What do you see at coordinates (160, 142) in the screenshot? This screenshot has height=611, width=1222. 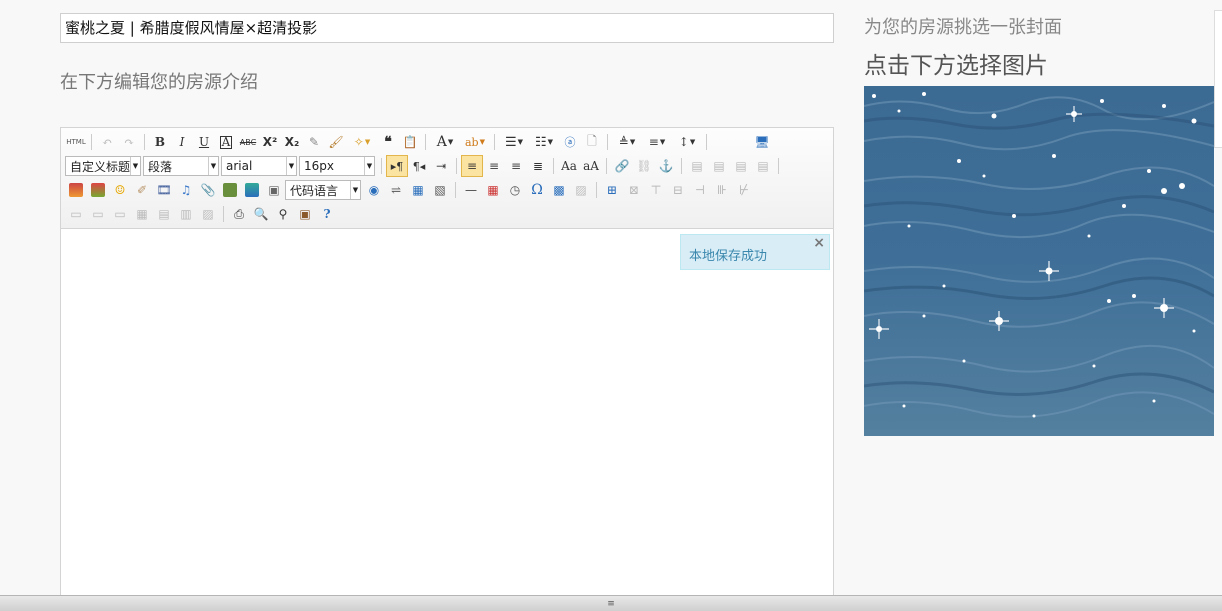 I see `bold-button: B` at bounding box center [160, 142].